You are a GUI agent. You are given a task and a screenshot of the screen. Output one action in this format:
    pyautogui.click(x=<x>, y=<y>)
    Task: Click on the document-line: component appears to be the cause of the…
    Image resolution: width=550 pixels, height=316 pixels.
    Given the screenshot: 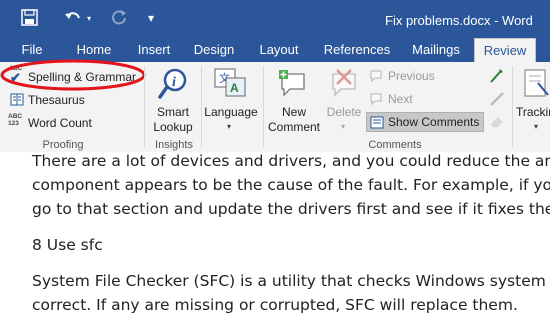 What is the action you would take?
    pyautogui.click(x=291, y=185)
    